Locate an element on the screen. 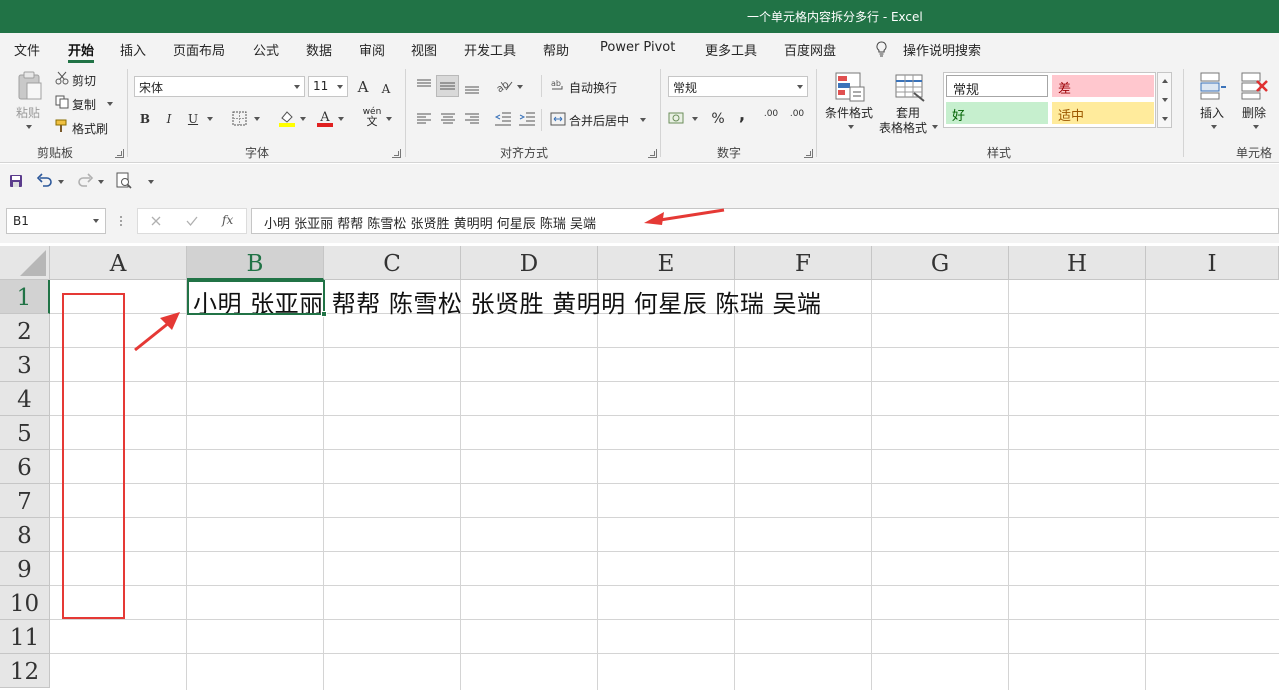 This screenshot has height=690, width=1279. column-header-b: B is located at coordinates (255, 263).